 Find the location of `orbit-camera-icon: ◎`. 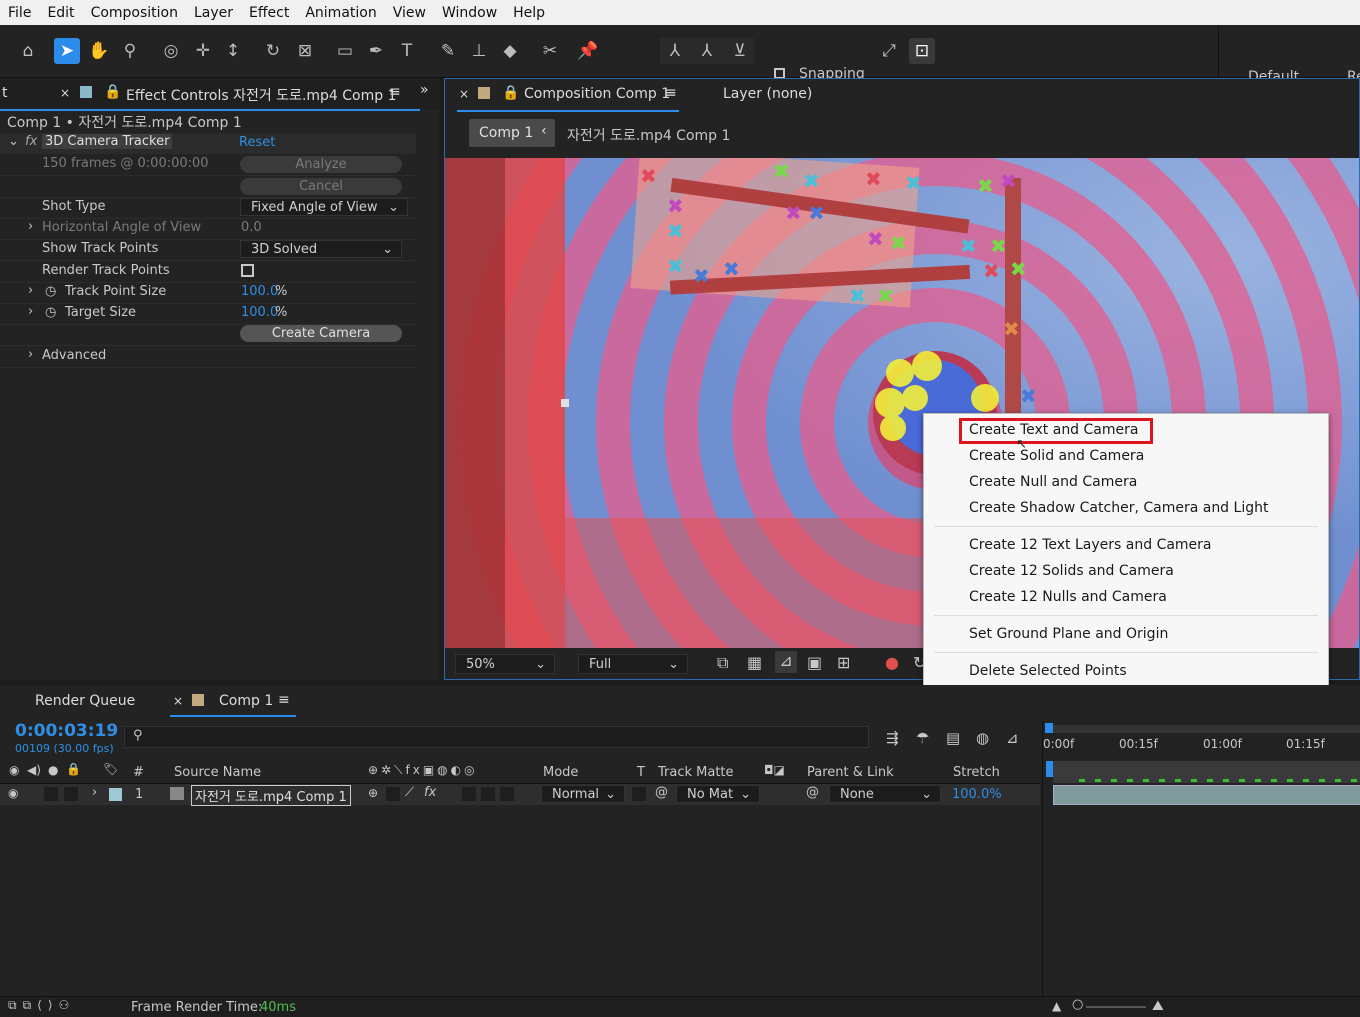

orbit-camera-icon: ◎ is located at coordinates (171, 51).